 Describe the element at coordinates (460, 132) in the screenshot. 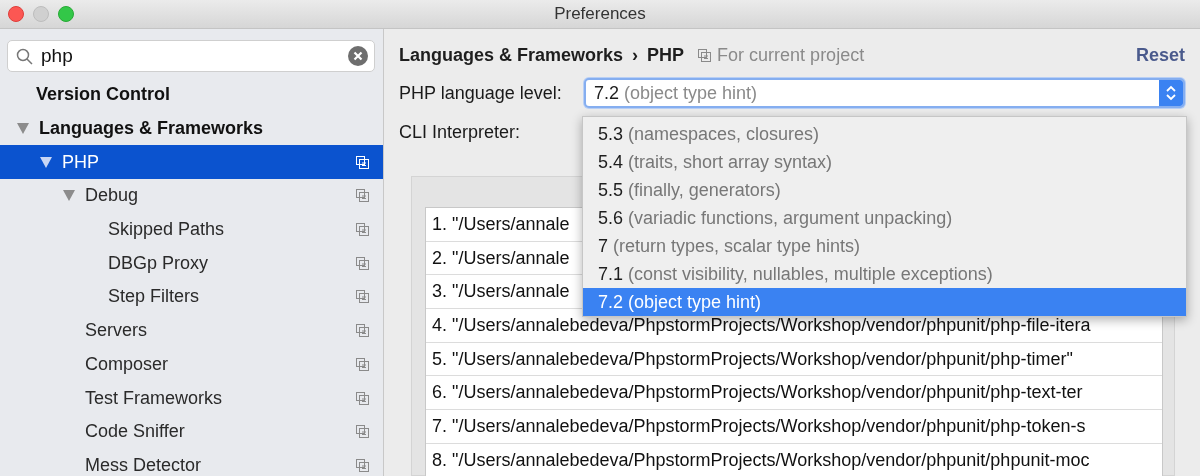

I see `field-label: CLI Interpreter:` at that location.